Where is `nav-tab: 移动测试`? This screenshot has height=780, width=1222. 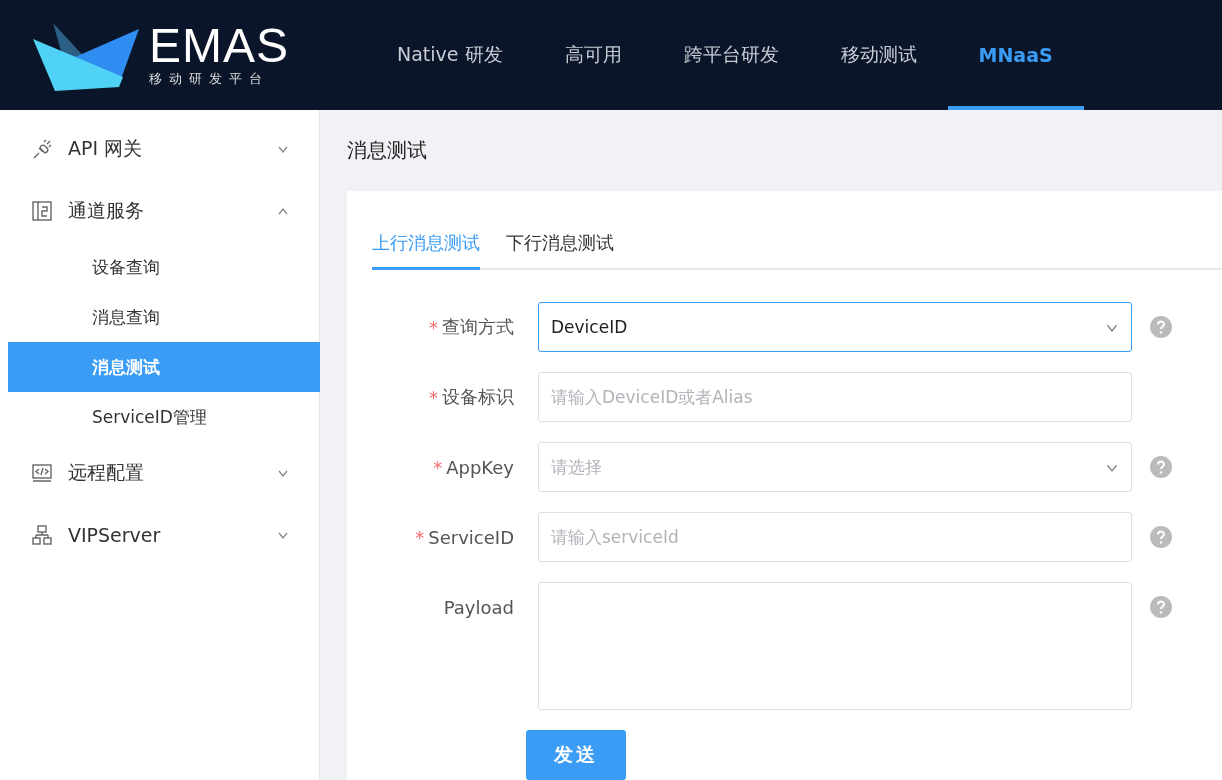 nav-tab: 移动测试 is located at coordinates (878, 55).